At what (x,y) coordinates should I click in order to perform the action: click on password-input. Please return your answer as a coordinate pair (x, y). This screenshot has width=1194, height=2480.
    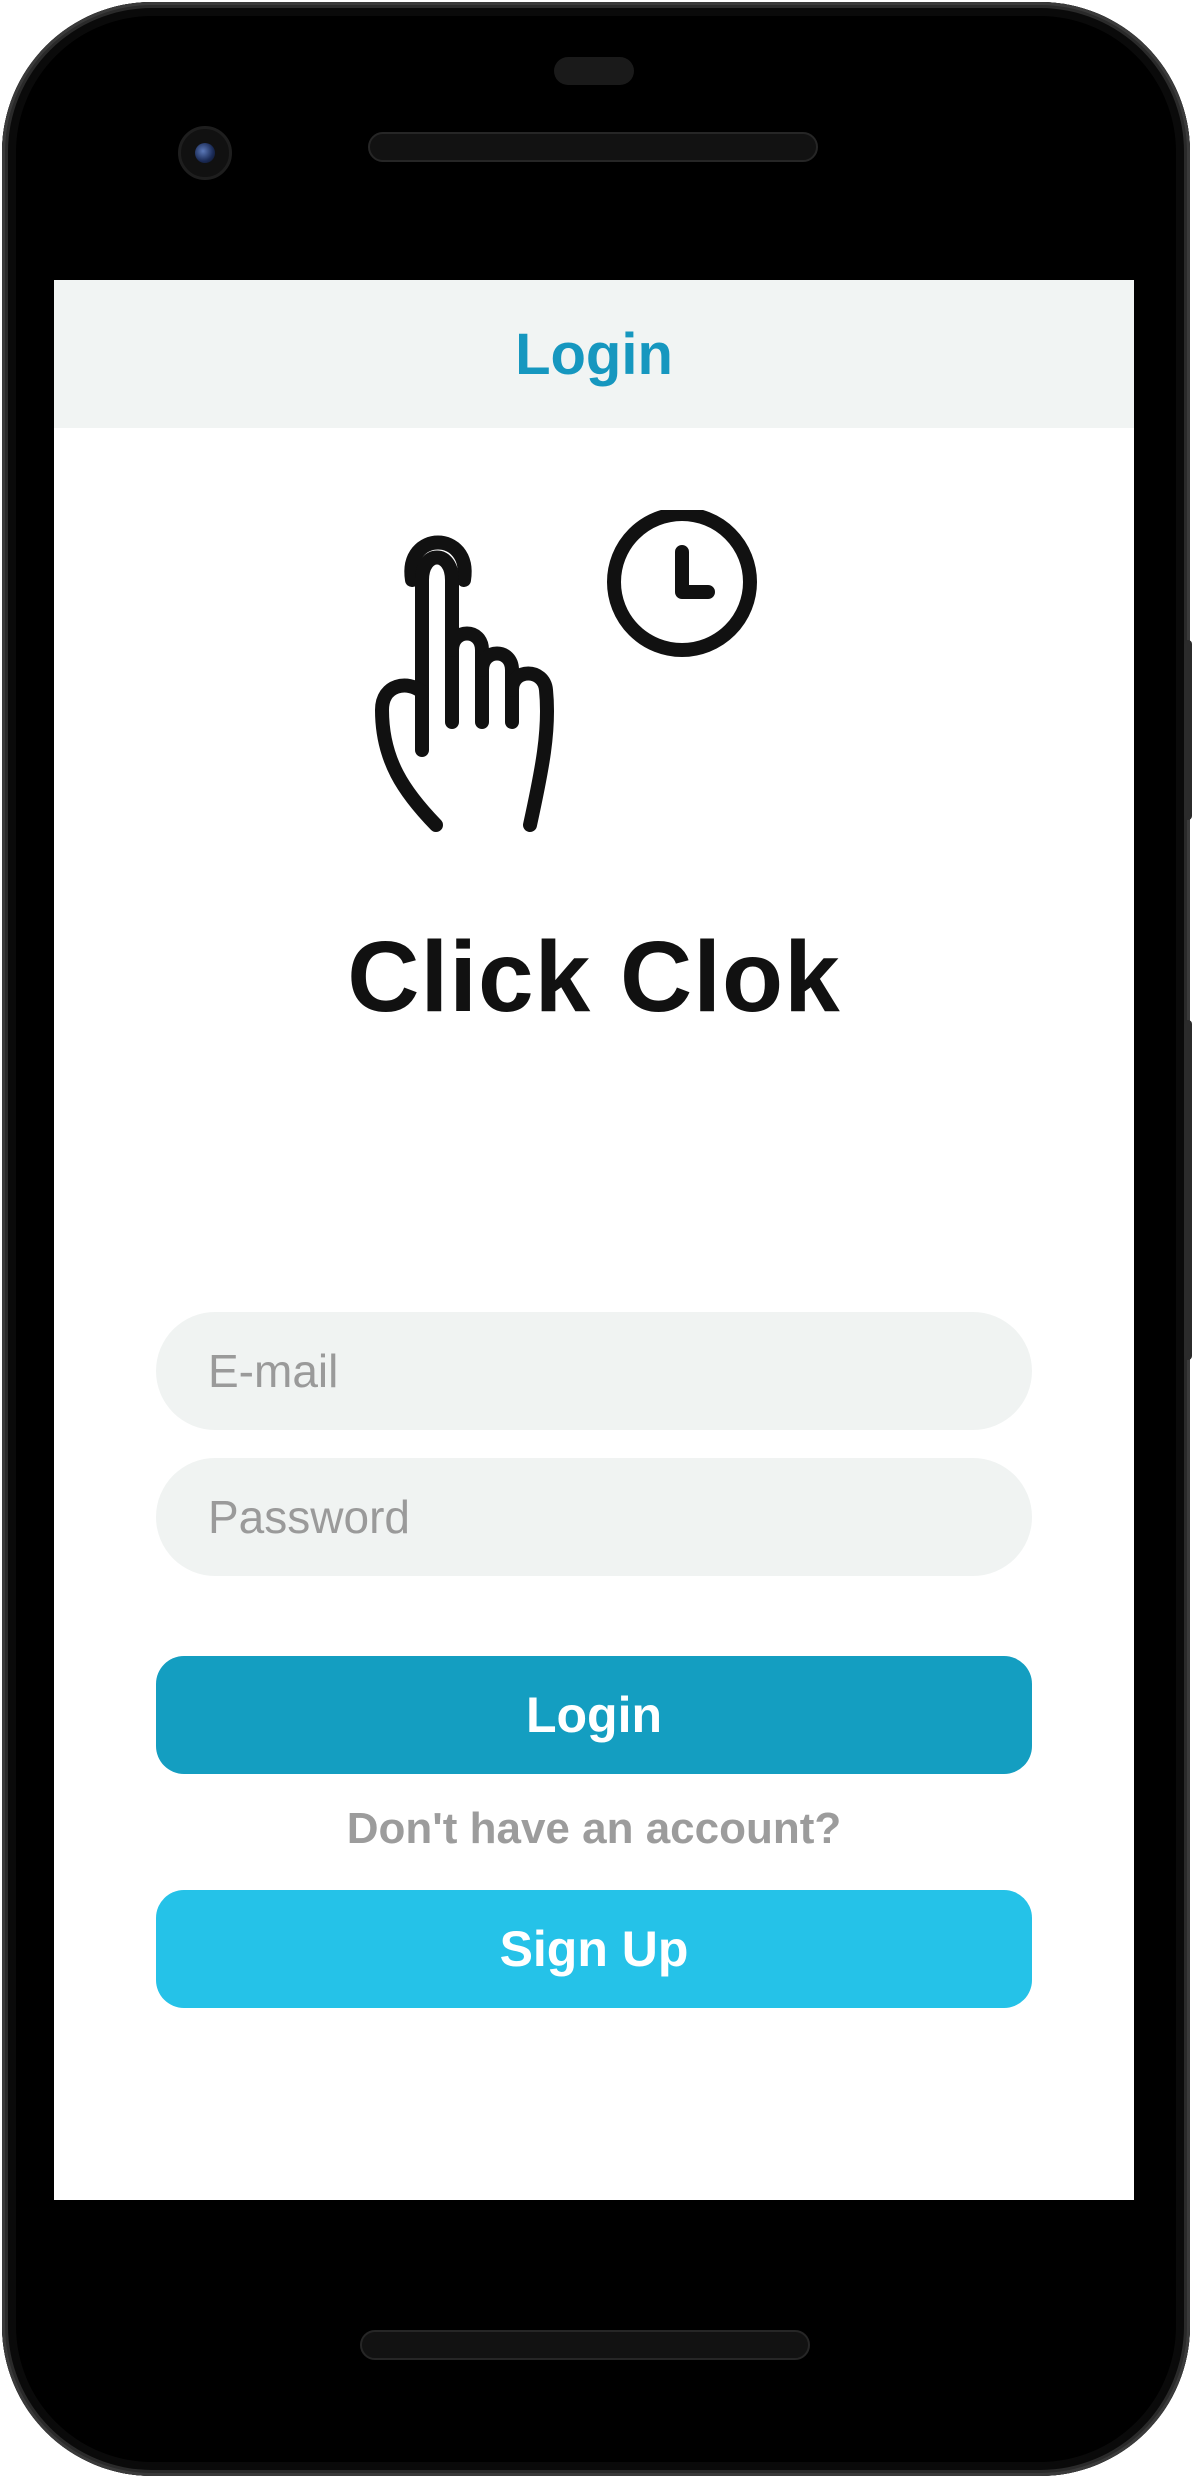
    Looking at the image, I should click on (594, 1517).